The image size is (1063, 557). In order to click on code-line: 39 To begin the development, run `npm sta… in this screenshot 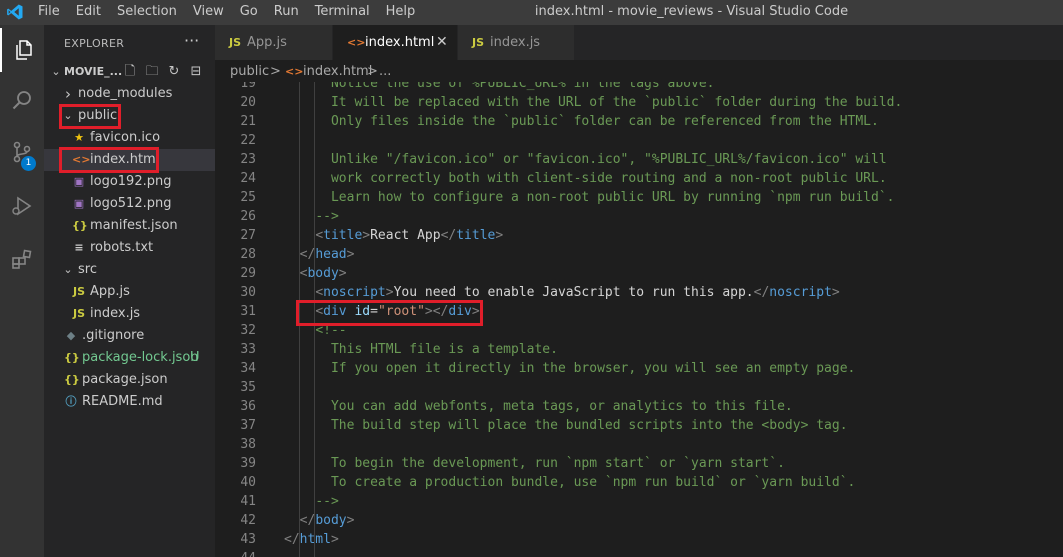, I will do `click(639, 463)`.